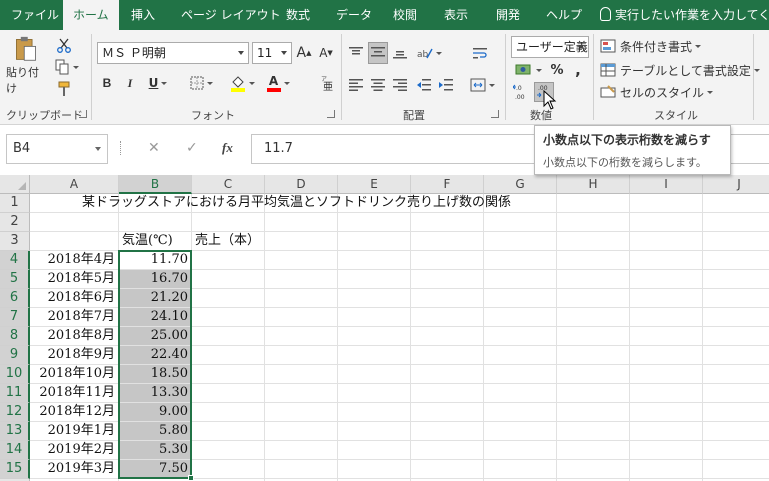 The height and width of the screenshot is (481, 769). What do you see at coordinates (520, 241) in the screenshot?
I see `cell-g3` at bounding box center [520, 241].